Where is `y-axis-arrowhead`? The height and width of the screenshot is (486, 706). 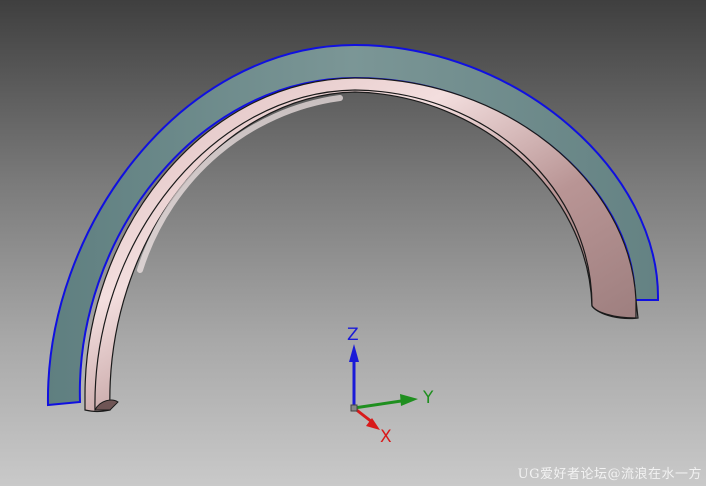 y-axis-arrowhead is located at coordinates (409, 400).